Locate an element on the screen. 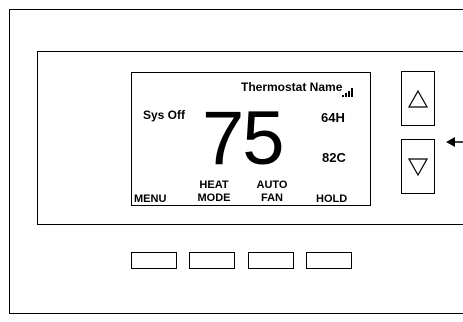 The width and height of the screenshot is (463, 322). thermostat-name: Thermostat Name is located at coordinates (292, 87).